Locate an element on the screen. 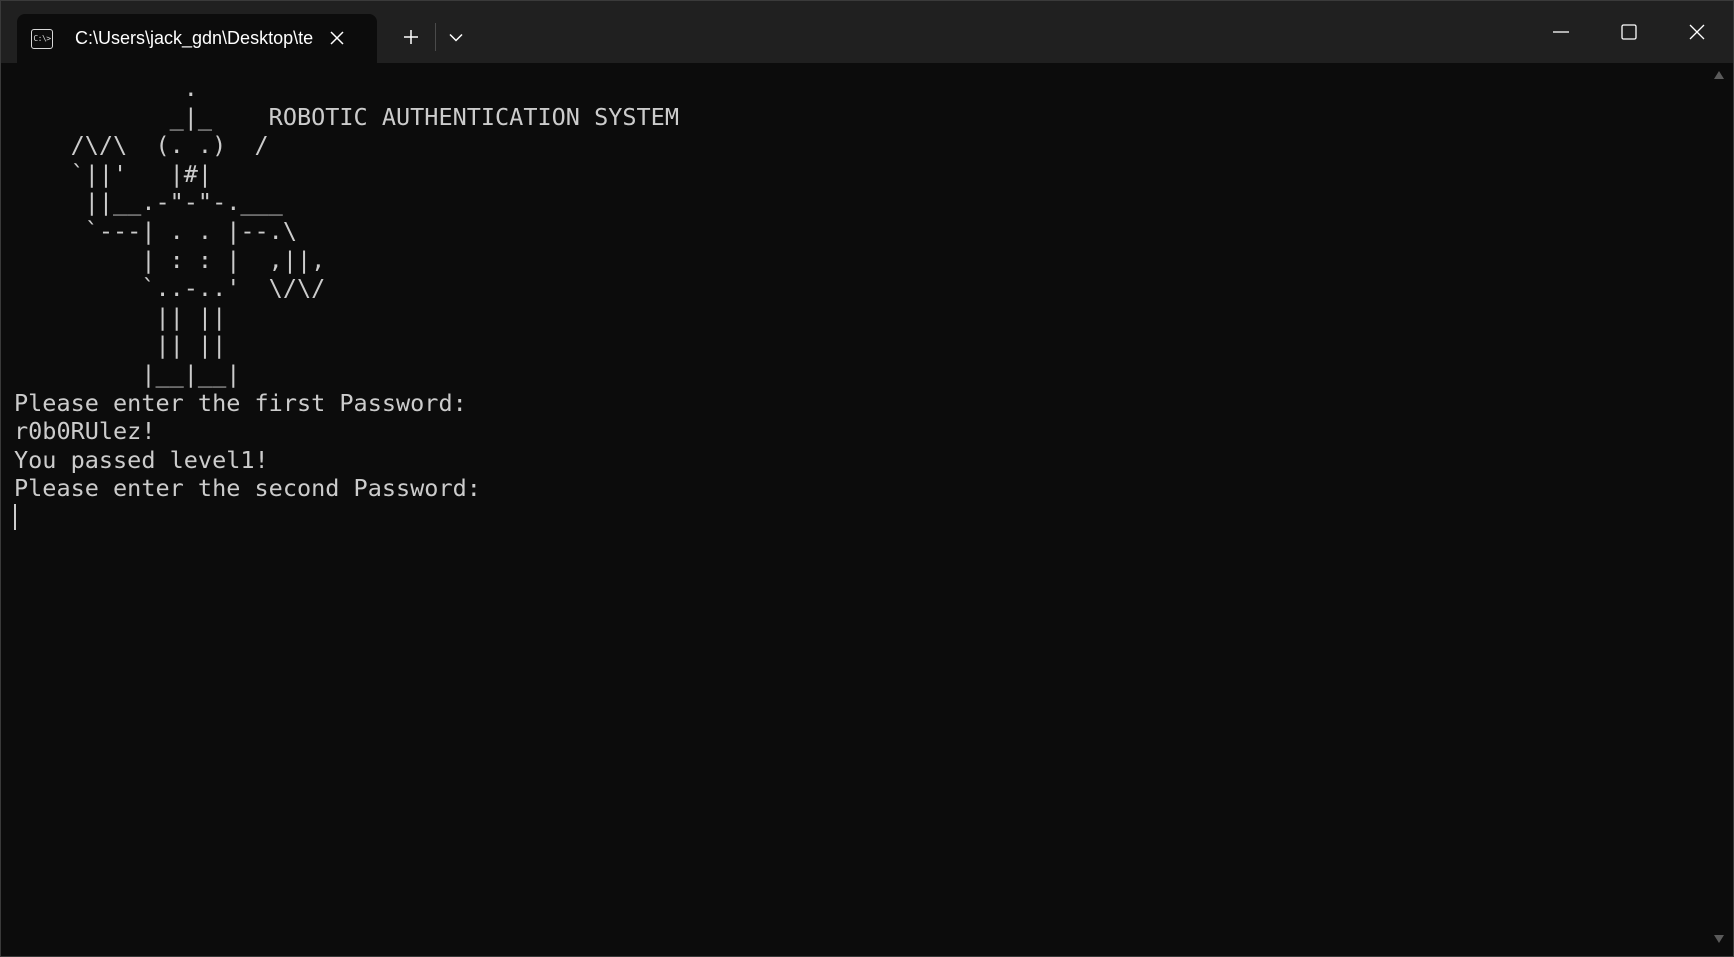 This screenshot has height=957, width=1734. first-password-input-echo: r0b0RUlez! is located at coordinates (85, 431).